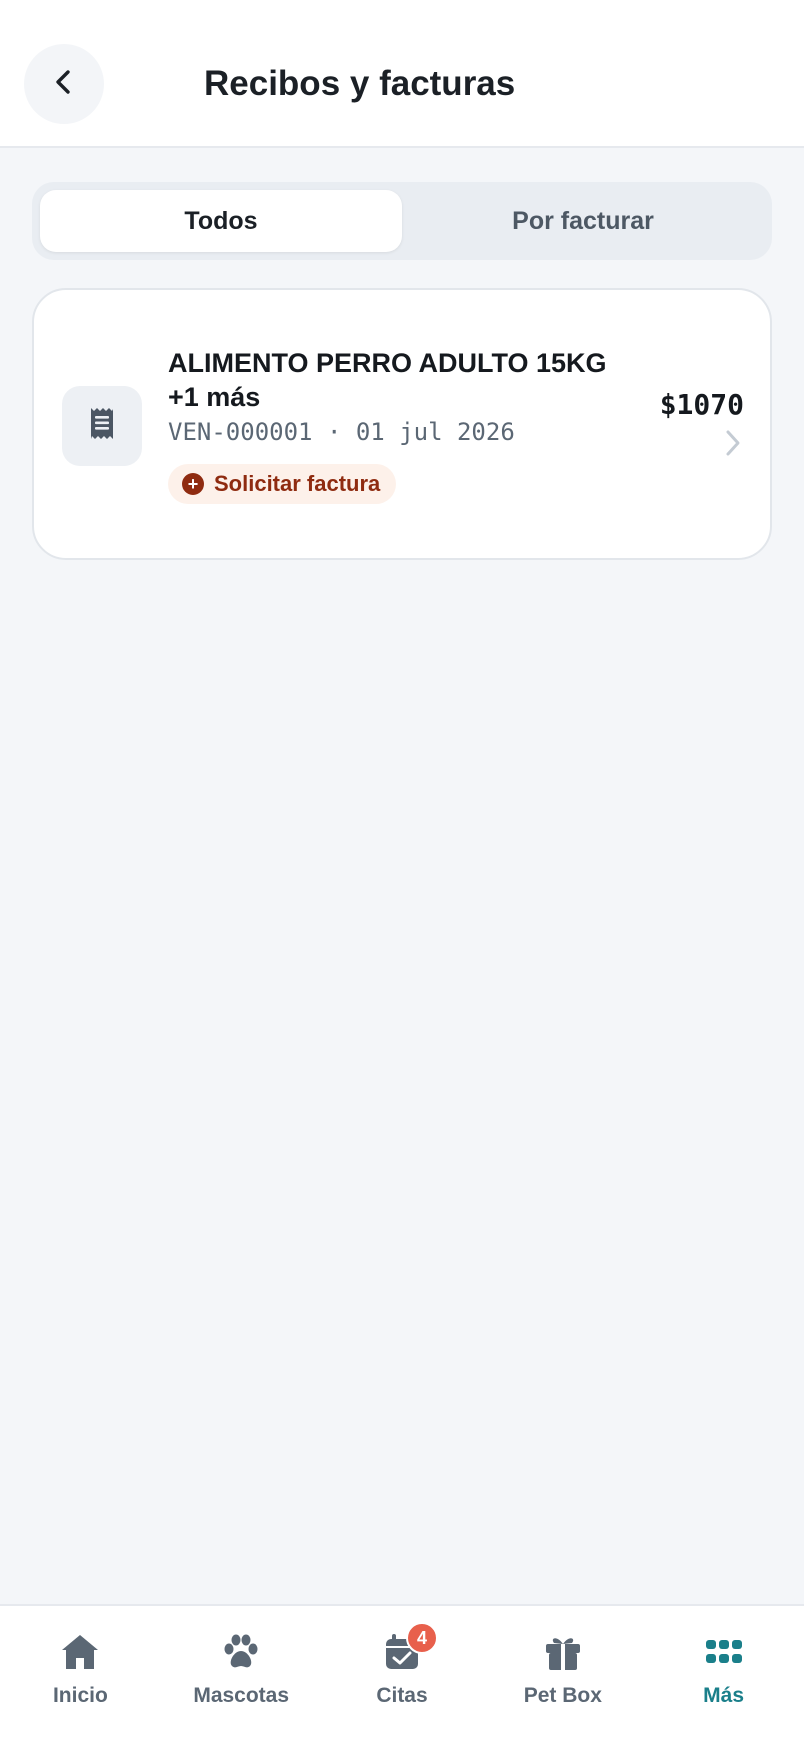 The image size is (804, 1740). Describe the element at coordinates (388, 380) in the screenshot. I see `receipt-title: ALIMENTO PERRO ADULTO 15KG +1 más` at that location.